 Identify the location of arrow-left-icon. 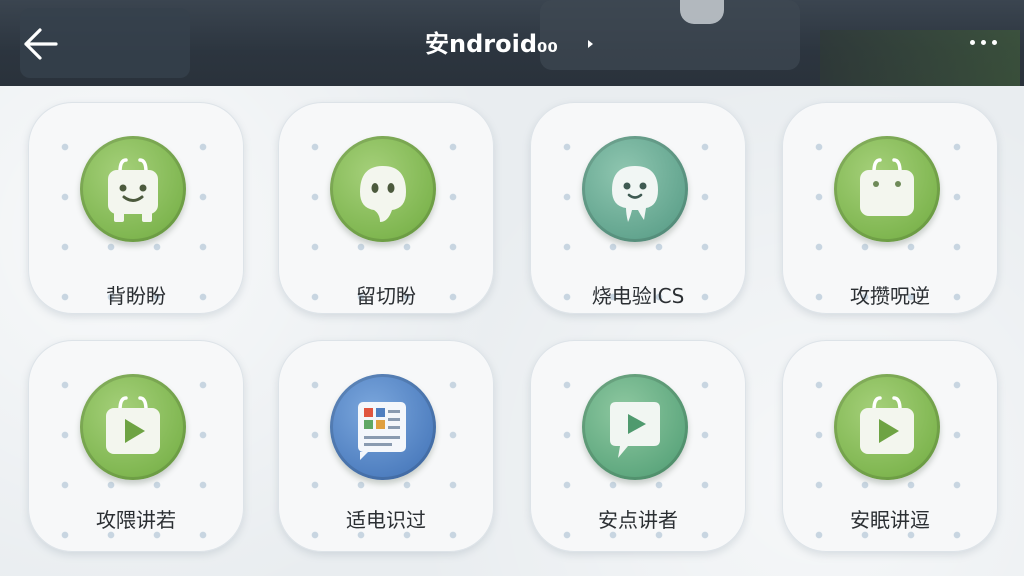
(41, 44).